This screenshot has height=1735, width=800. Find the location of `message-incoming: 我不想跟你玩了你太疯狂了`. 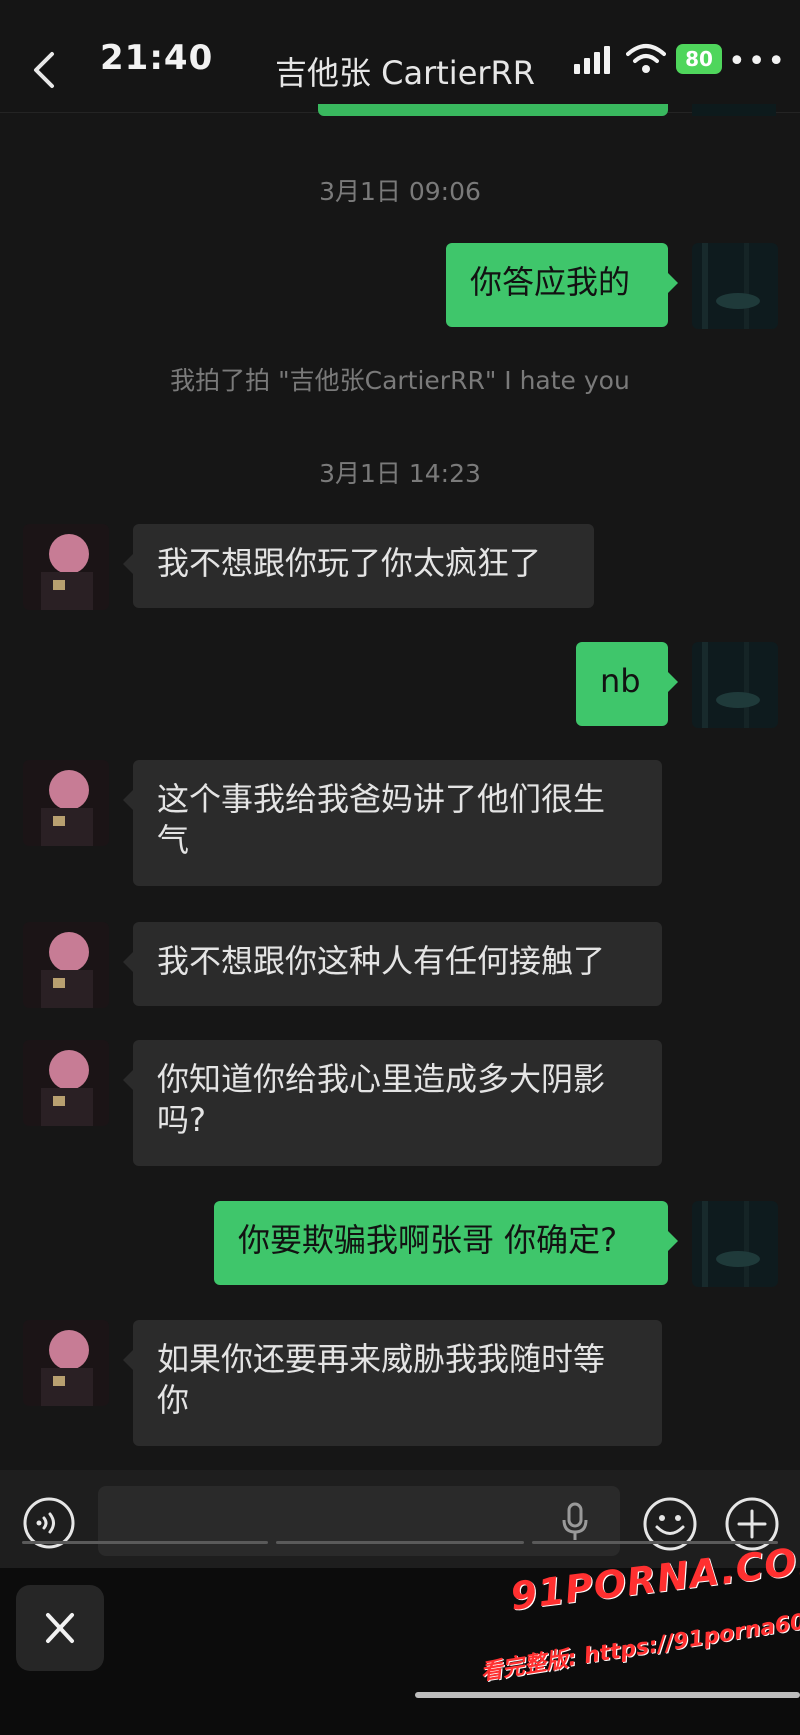

message-incoming: 我不想跟你玩了你太疯狂了 is located at coordinates (358, 566).